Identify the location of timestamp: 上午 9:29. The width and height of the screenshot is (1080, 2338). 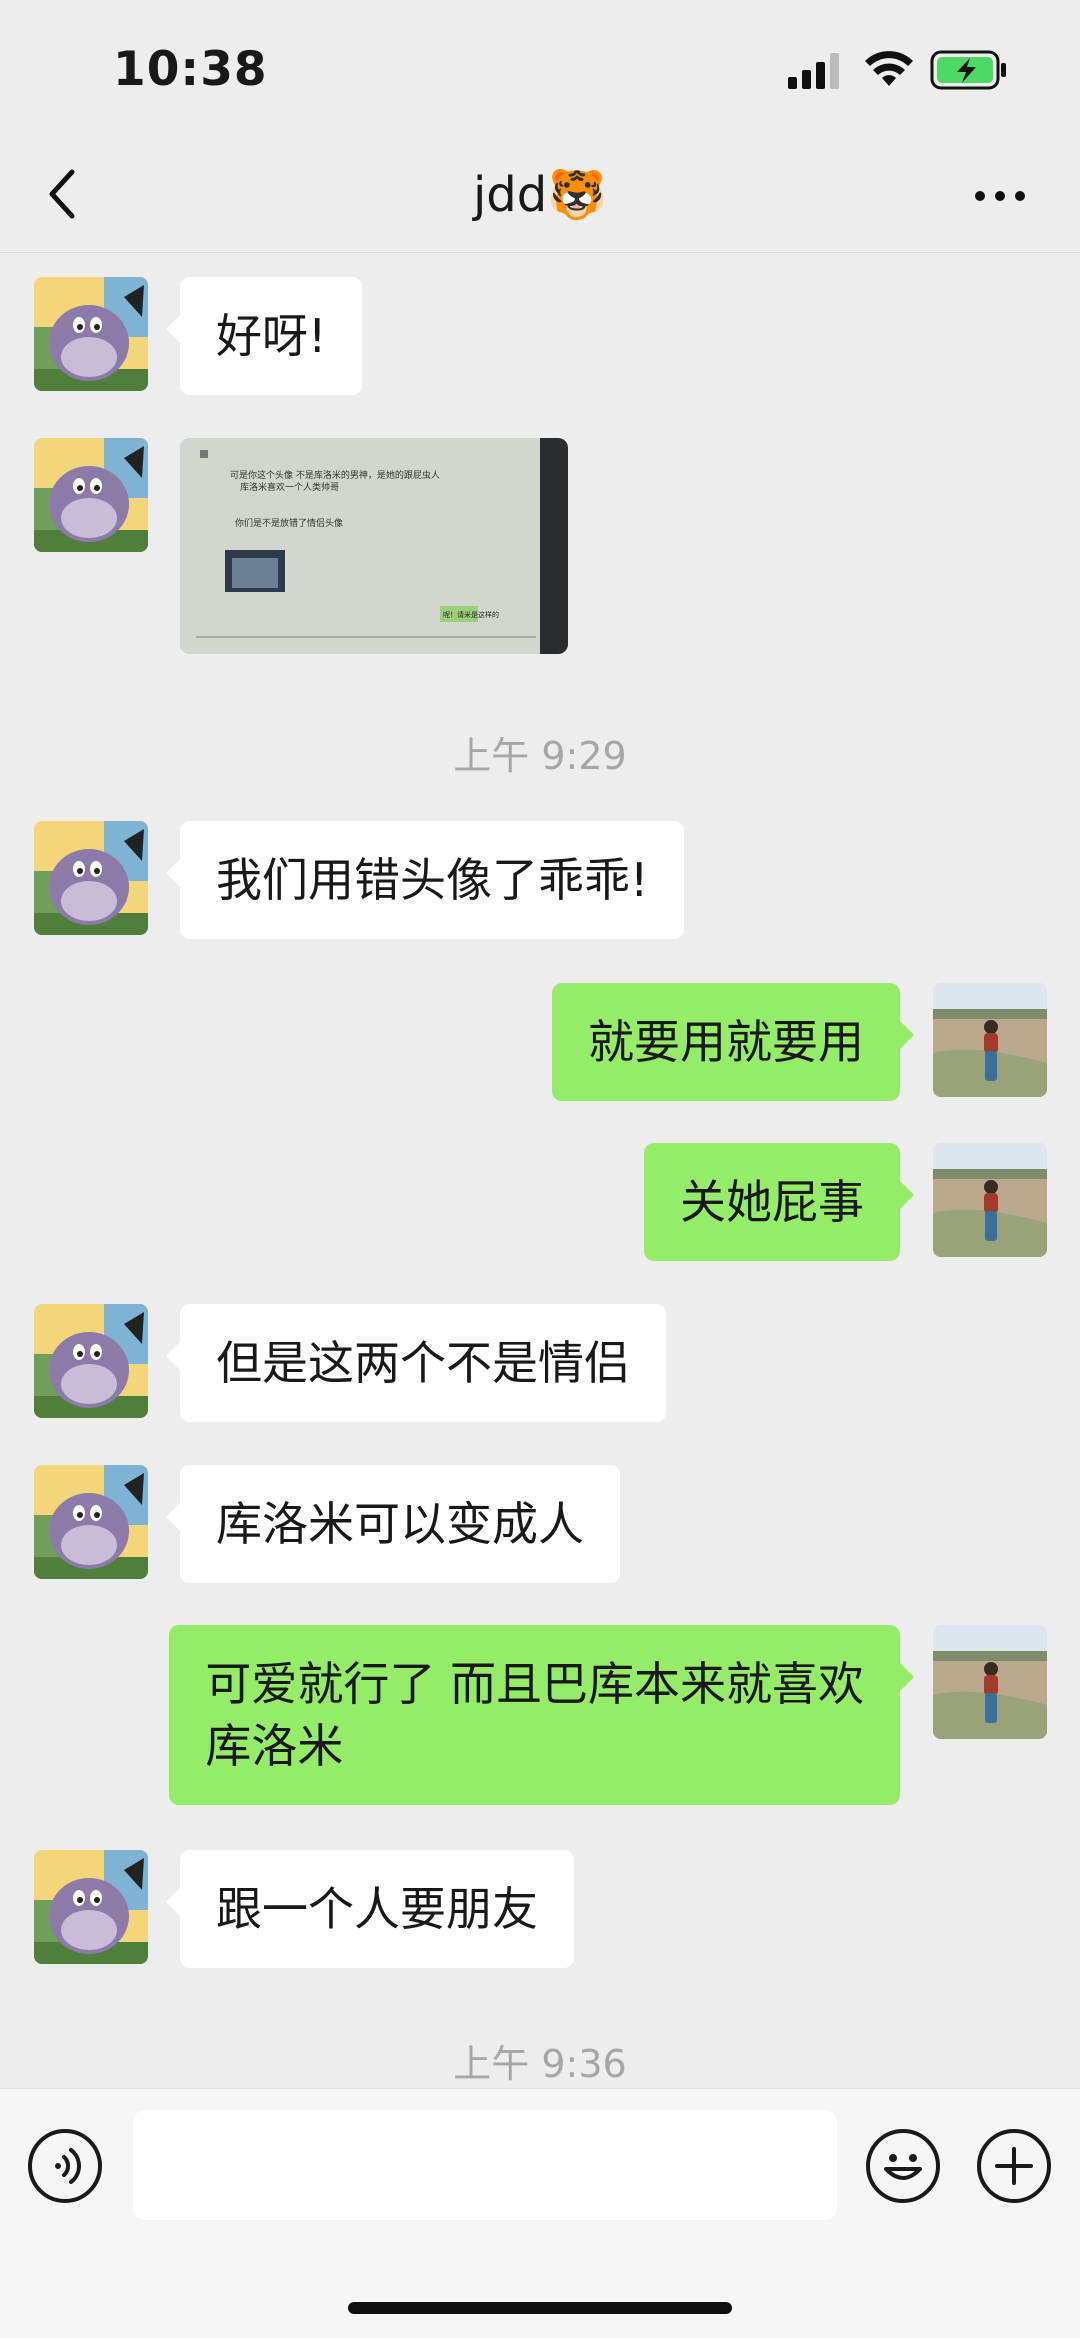
(540, 756).